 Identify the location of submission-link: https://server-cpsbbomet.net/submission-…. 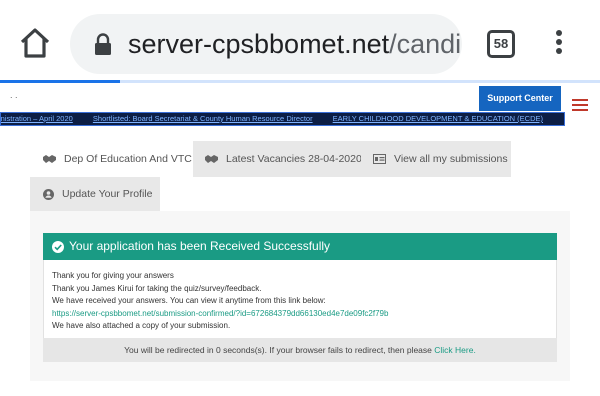
(220, 314).